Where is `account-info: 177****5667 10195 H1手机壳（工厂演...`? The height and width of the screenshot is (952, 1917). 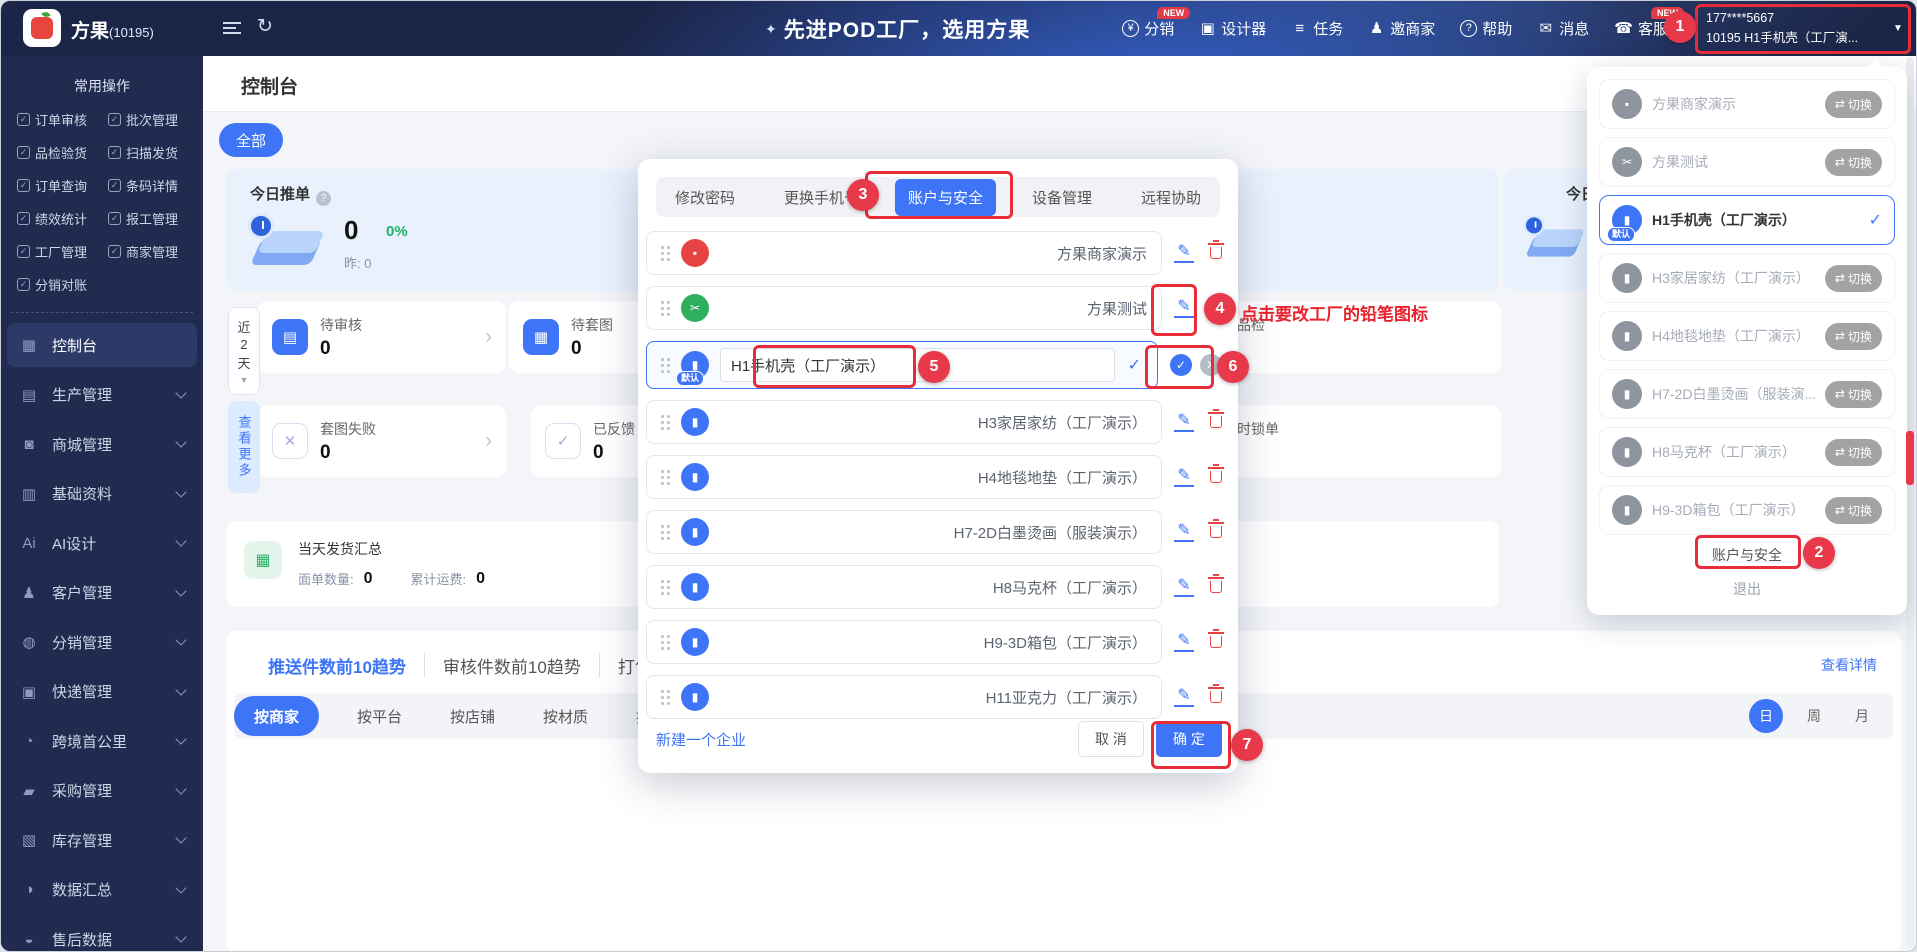 account-info: 177****5667 10195 H1手机壳（工厂演... is located at coordinates (1799, 28).